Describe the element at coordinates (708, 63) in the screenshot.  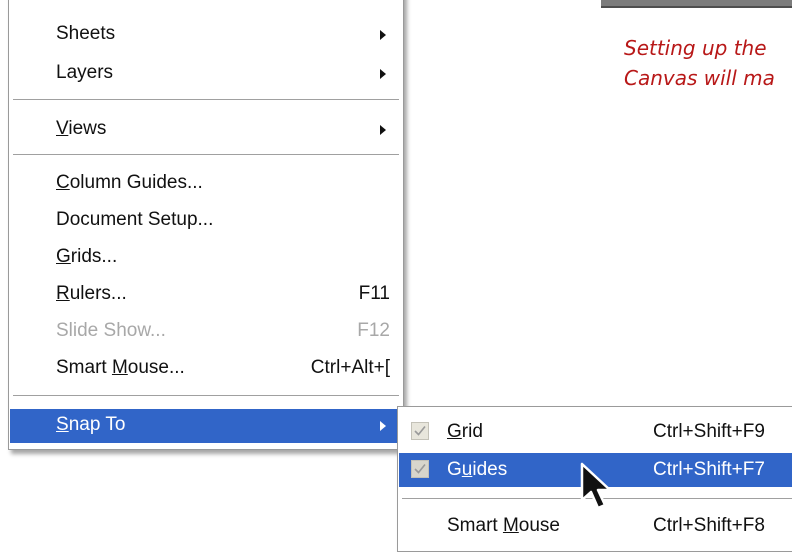
I see `tutorial-caption: Setting up the Canvas will ma` at that location.